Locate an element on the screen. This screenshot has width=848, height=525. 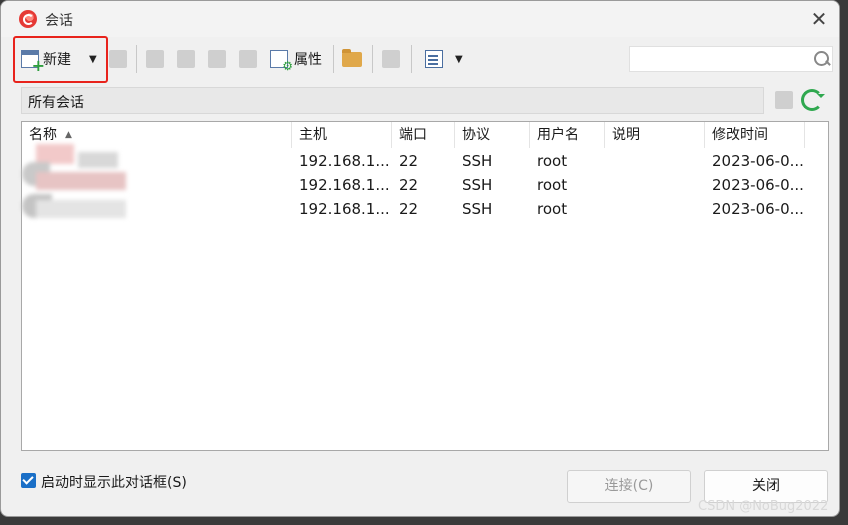
paste-button is located at coordinates (217, 59).